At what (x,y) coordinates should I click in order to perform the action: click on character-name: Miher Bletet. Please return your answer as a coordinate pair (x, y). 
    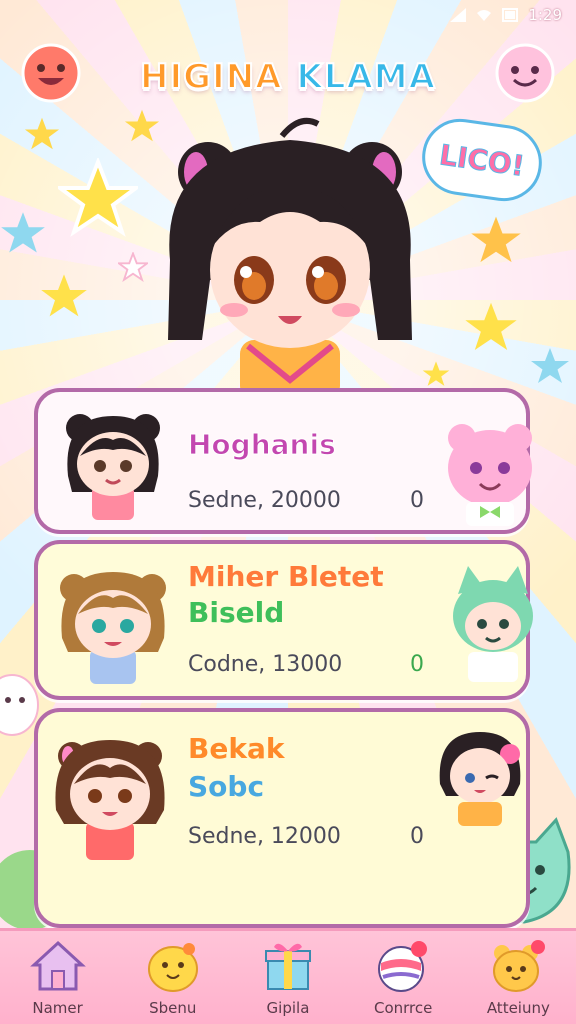
    Looking at the image, I should click on (286, 576).